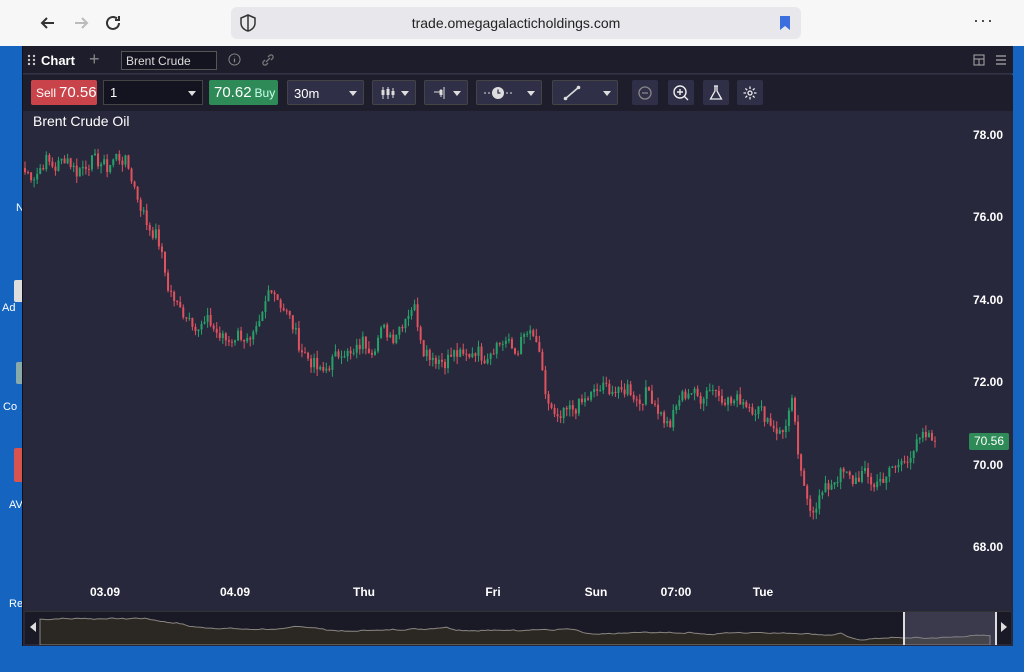  I want to click on gear-icon, so click(750, 92).